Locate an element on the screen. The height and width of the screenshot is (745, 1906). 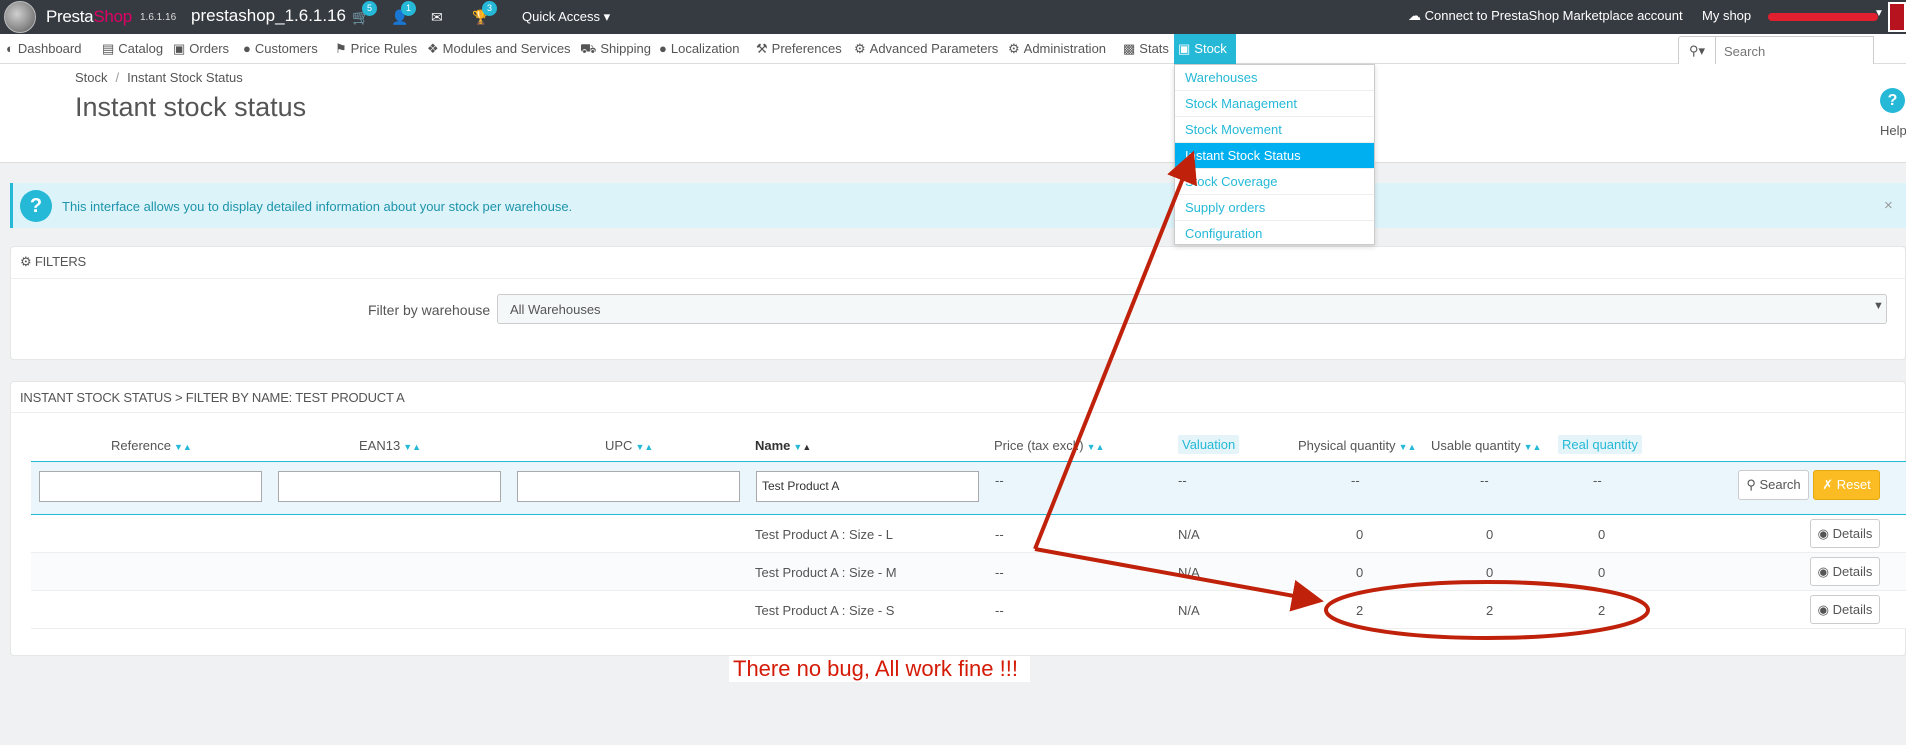
trophy-notification: 🏆 3 is located at coordinates (484, 13).